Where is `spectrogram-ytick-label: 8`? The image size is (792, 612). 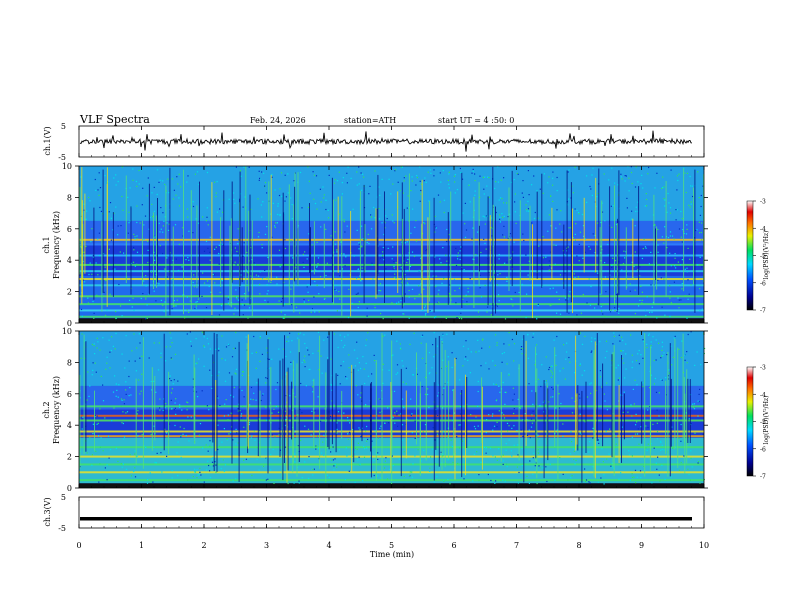 spectrogram-ytick-label: 8 is located at coordinates (69, 197).